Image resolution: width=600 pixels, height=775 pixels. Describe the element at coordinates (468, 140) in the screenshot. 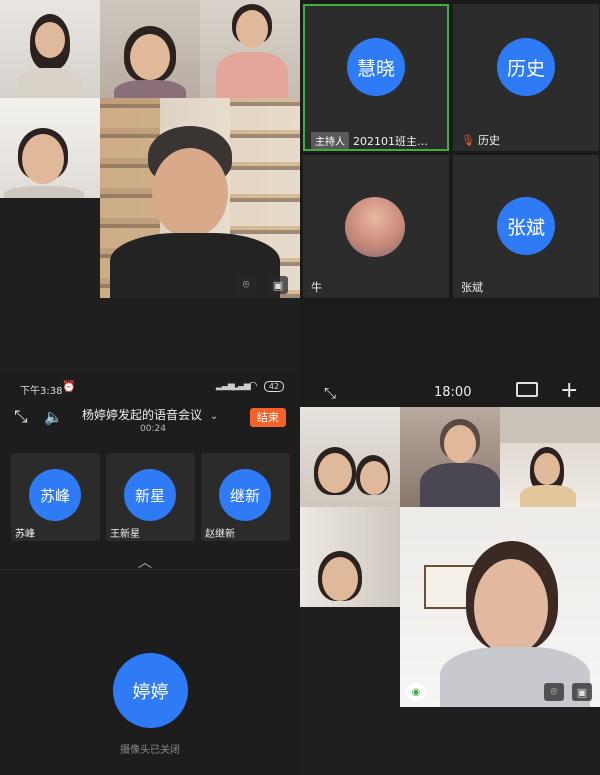

I see `mic-muted-icon: 🎙` at that location.